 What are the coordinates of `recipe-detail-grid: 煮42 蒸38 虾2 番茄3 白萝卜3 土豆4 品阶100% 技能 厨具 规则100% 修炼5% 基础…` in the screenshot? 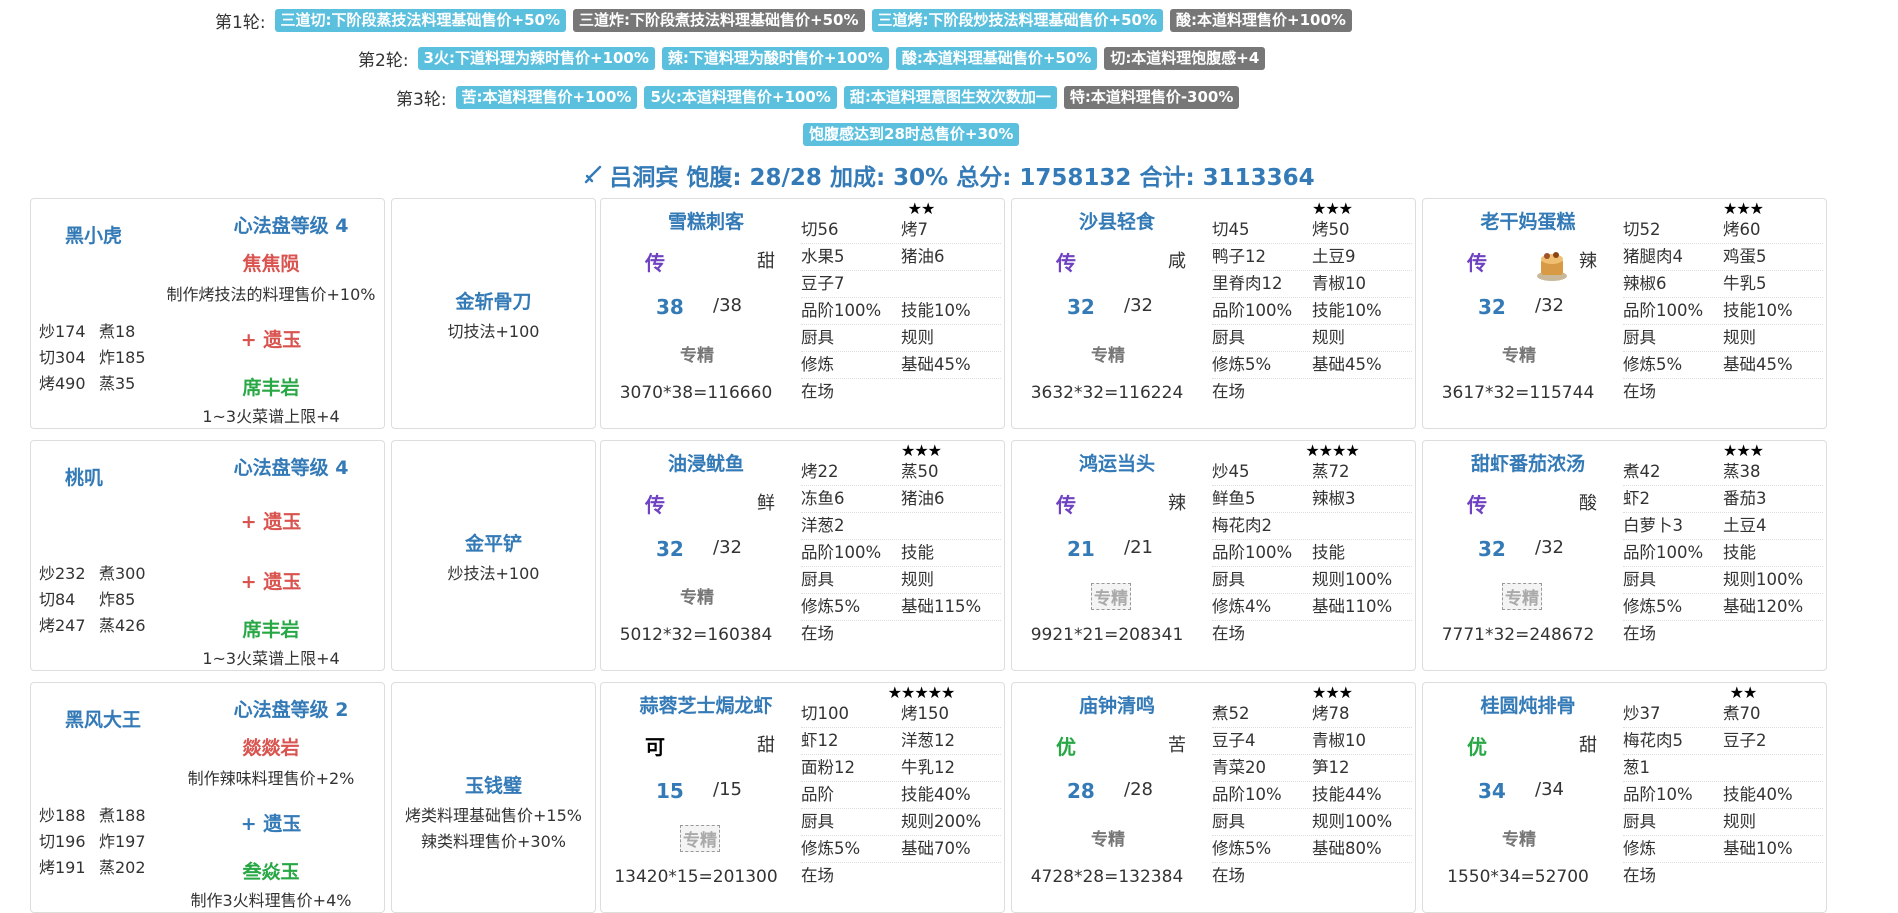 It's located at (1723, 553).